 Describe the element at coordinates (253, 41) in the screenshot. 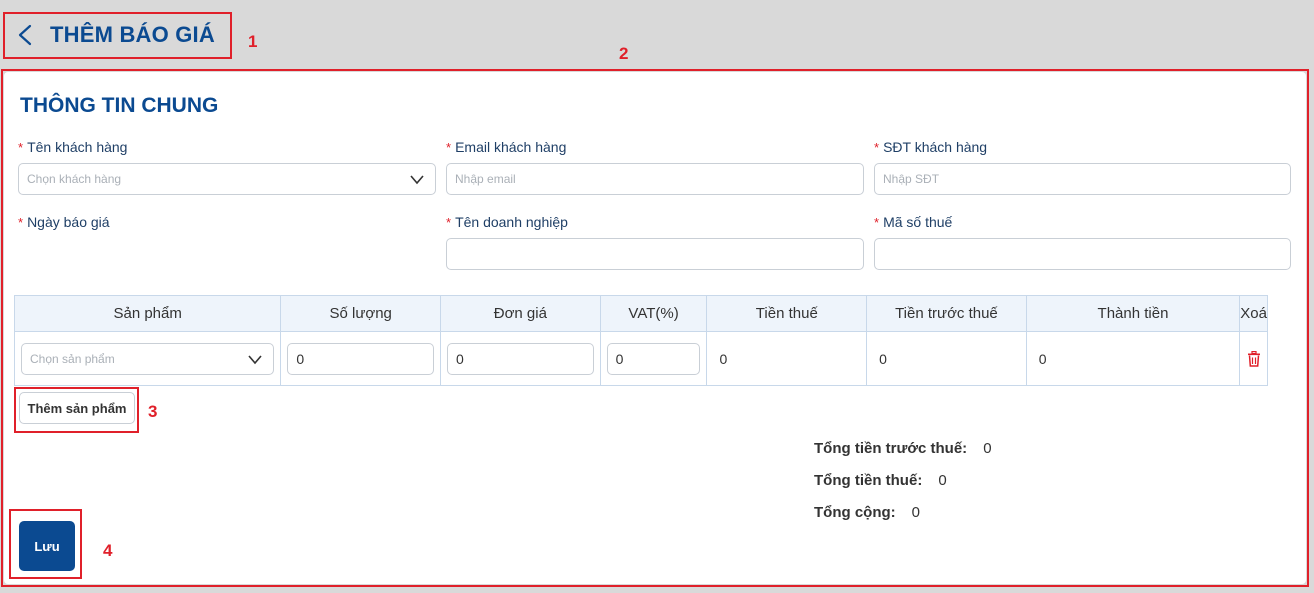

I see `annotation-number-1: 1` at that location.